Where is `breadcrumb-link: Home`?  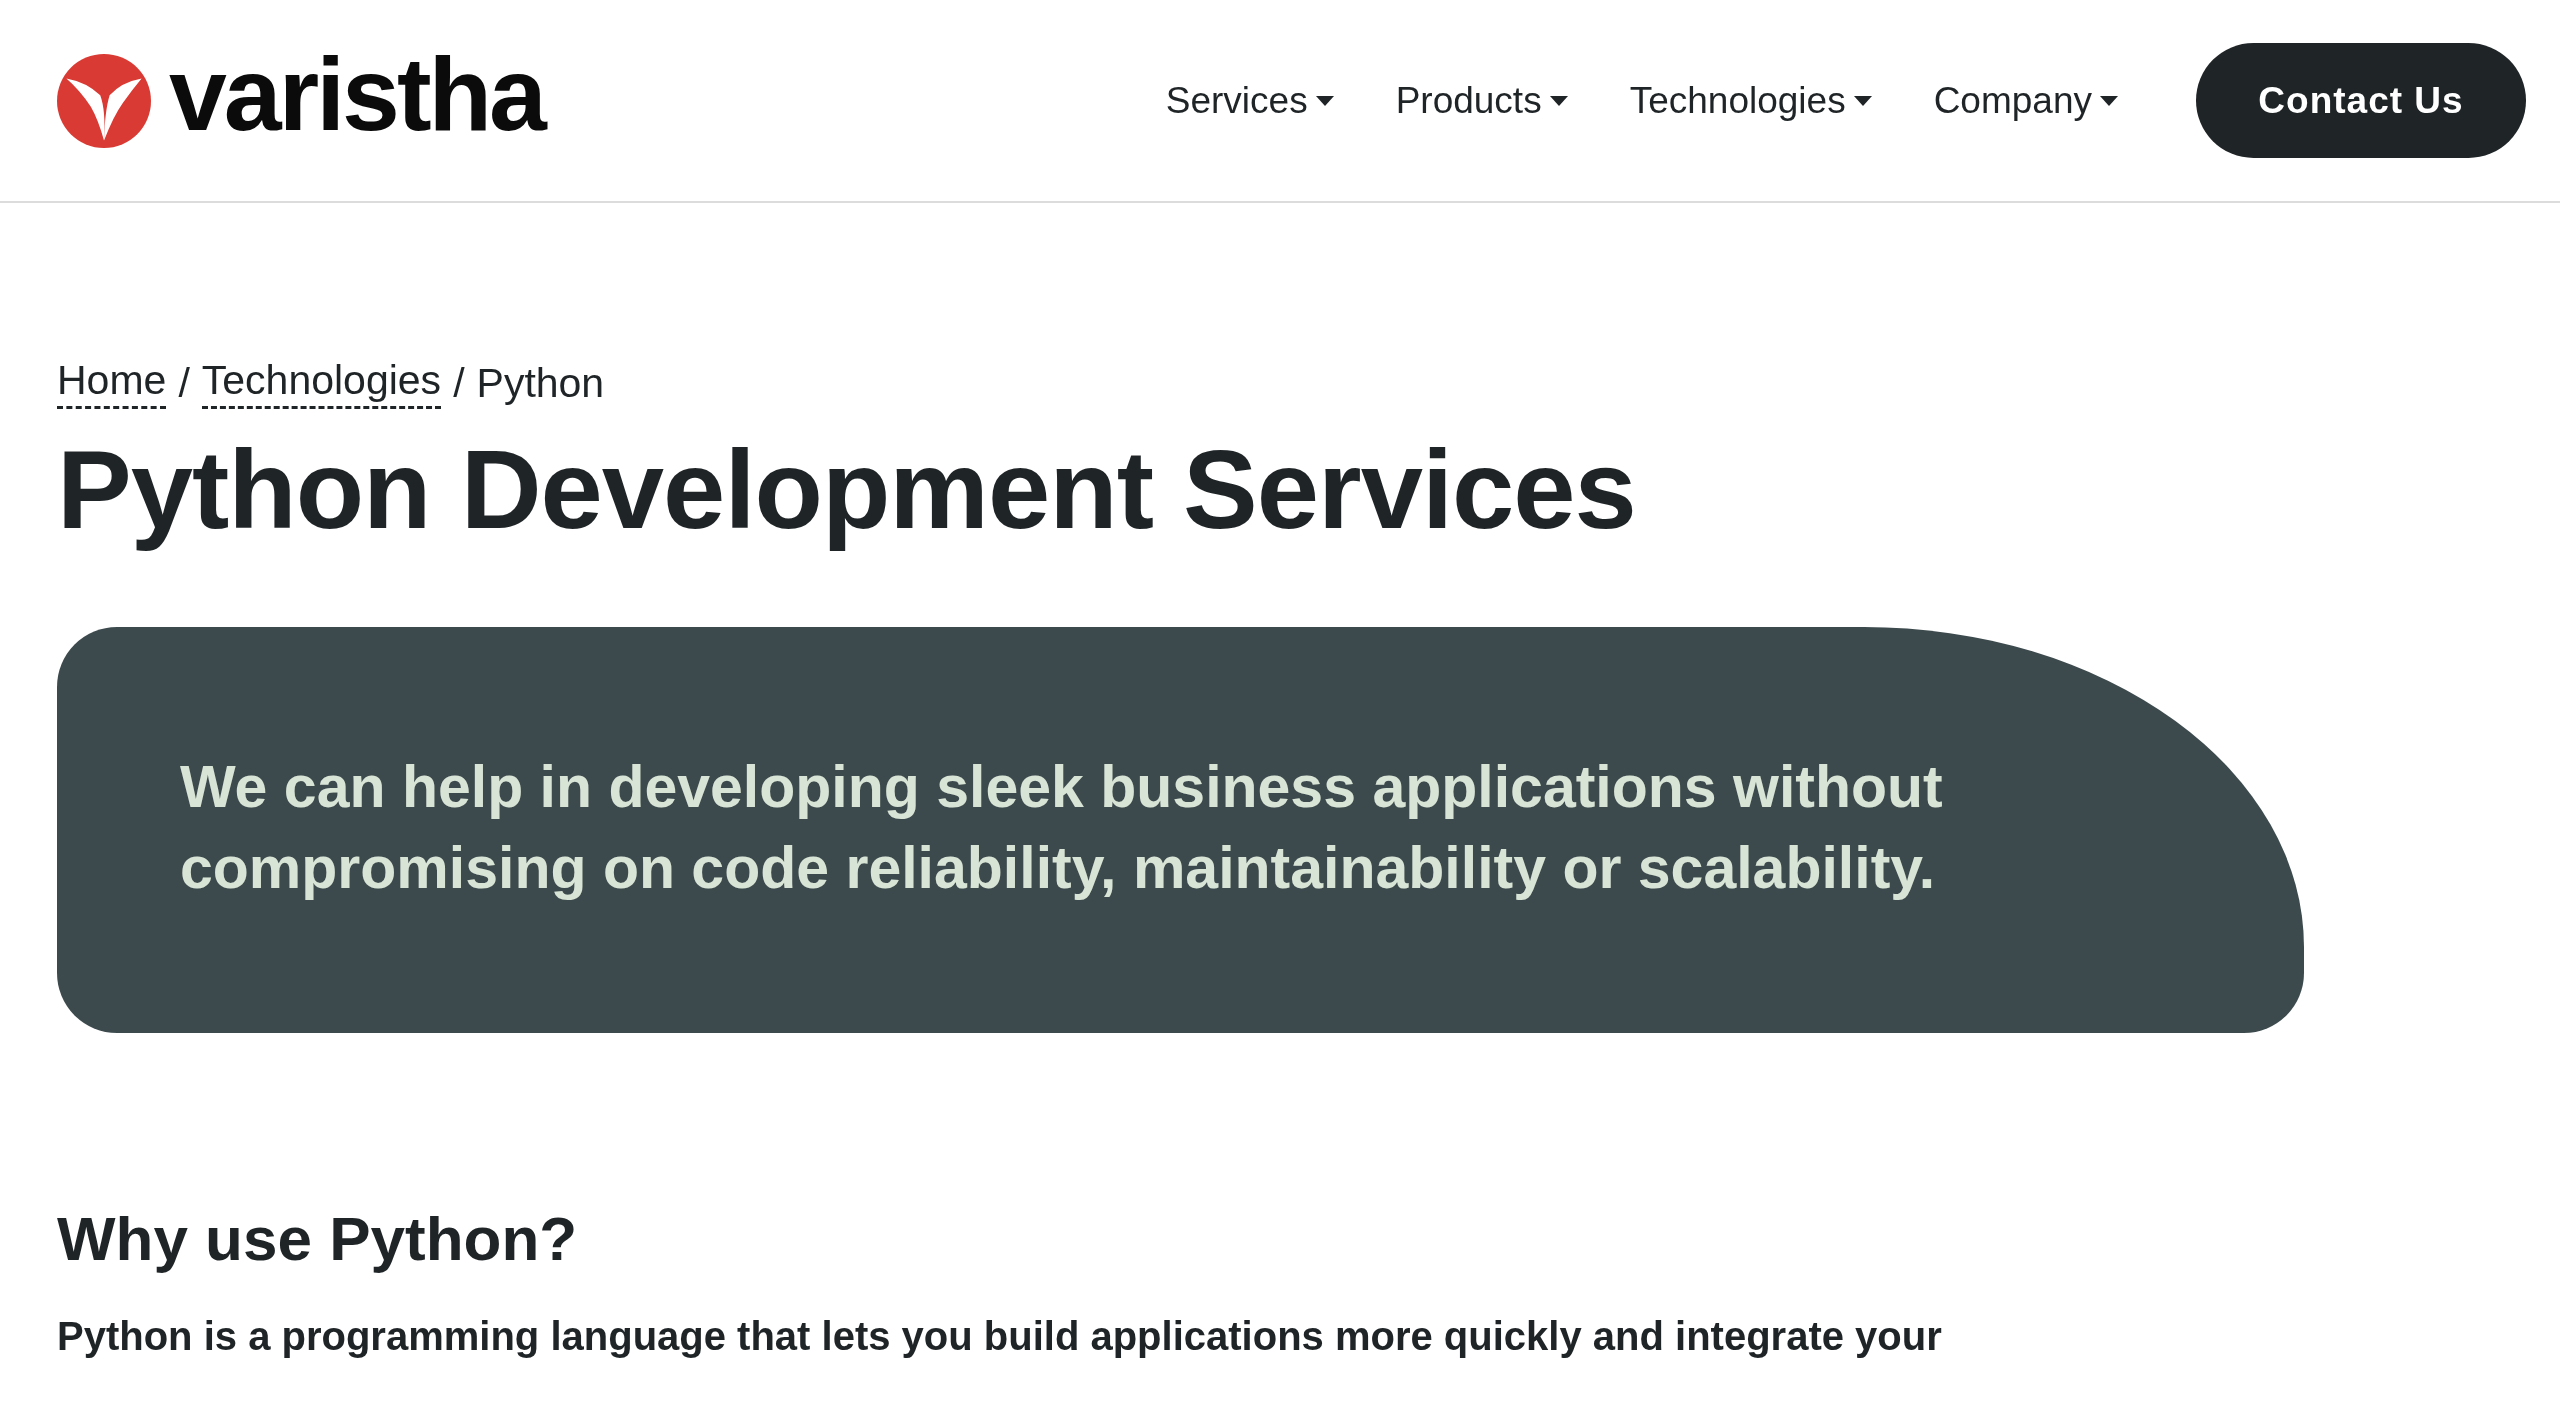 breadcrumb-link: Home is located at coordinates (112, 383).